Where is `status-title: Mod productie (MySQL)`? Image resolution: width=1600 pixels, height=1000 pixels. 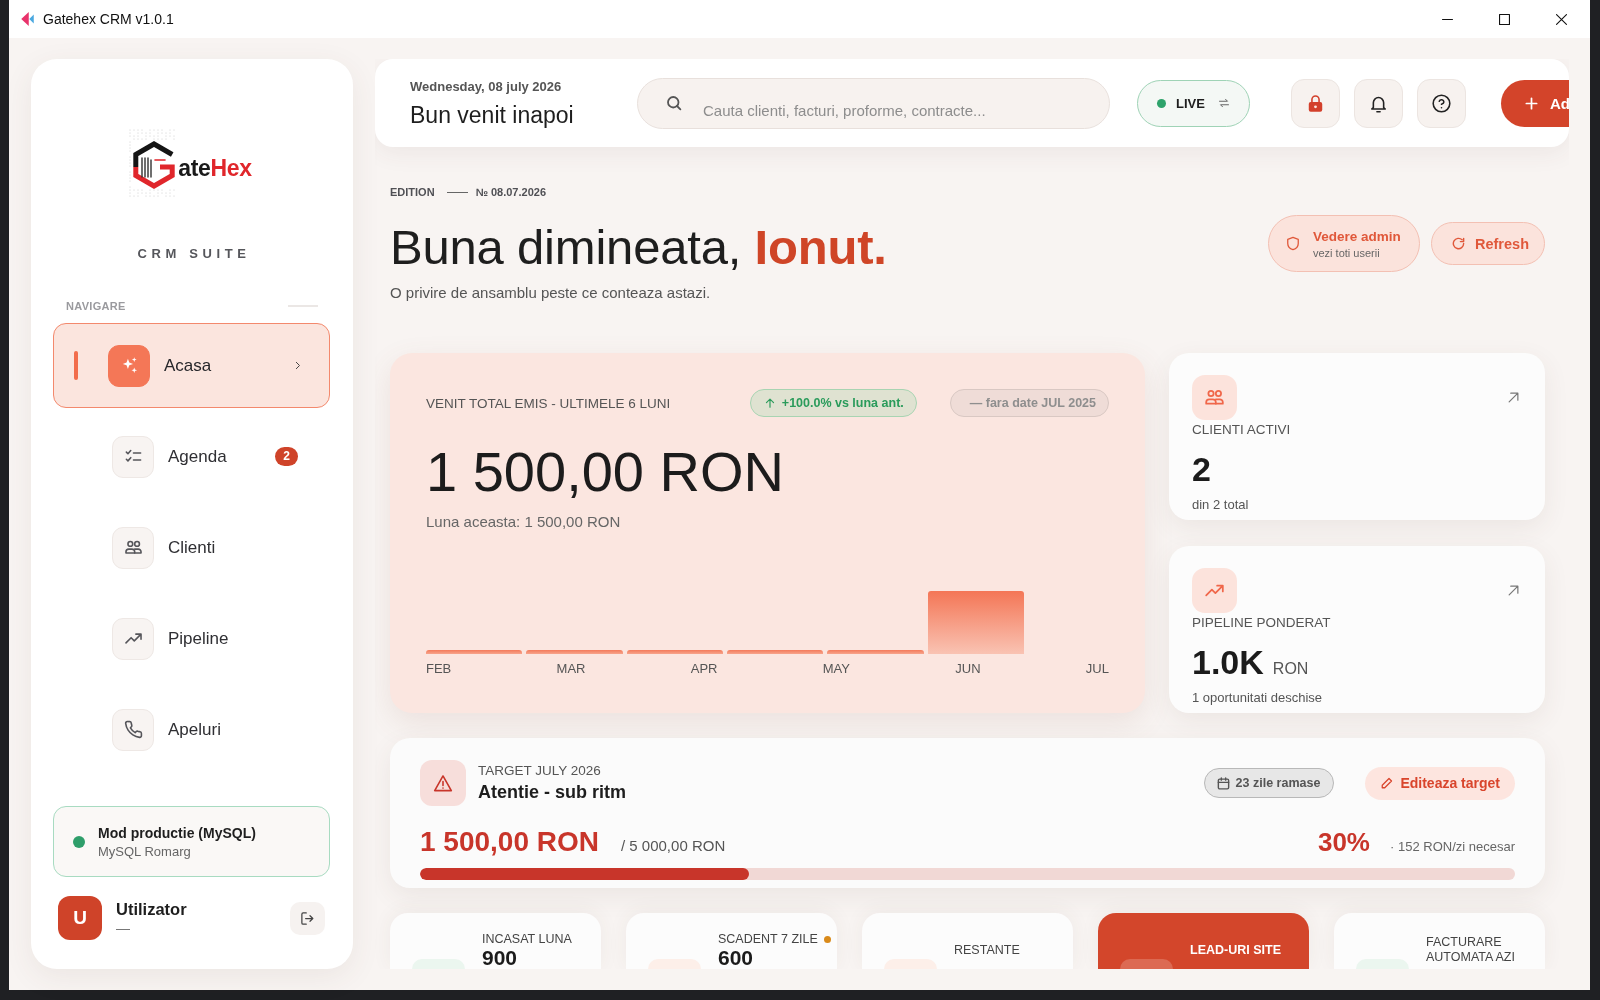
status-title: Mod productie (MySQL) is located at coordinates (177, 832).